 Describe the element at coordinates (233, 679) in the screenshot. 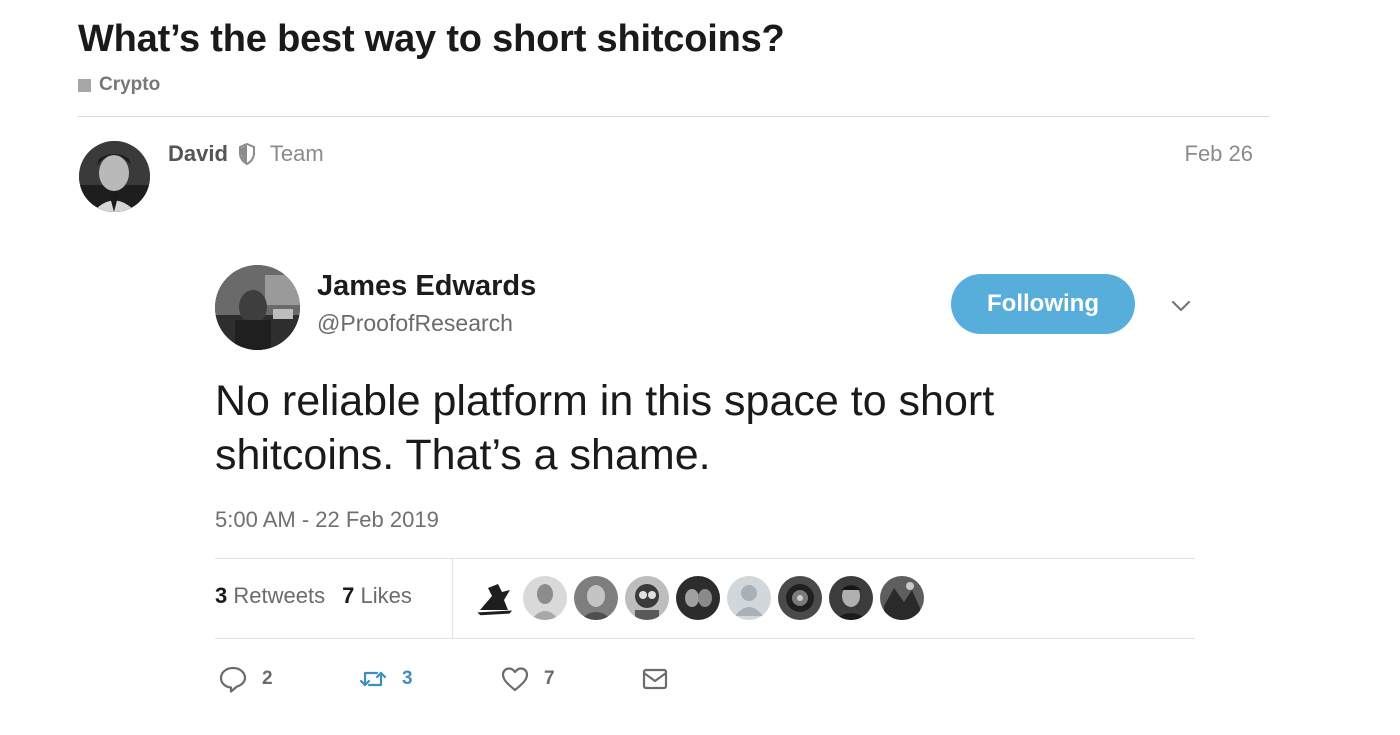

I see `reply-icon` at that location.